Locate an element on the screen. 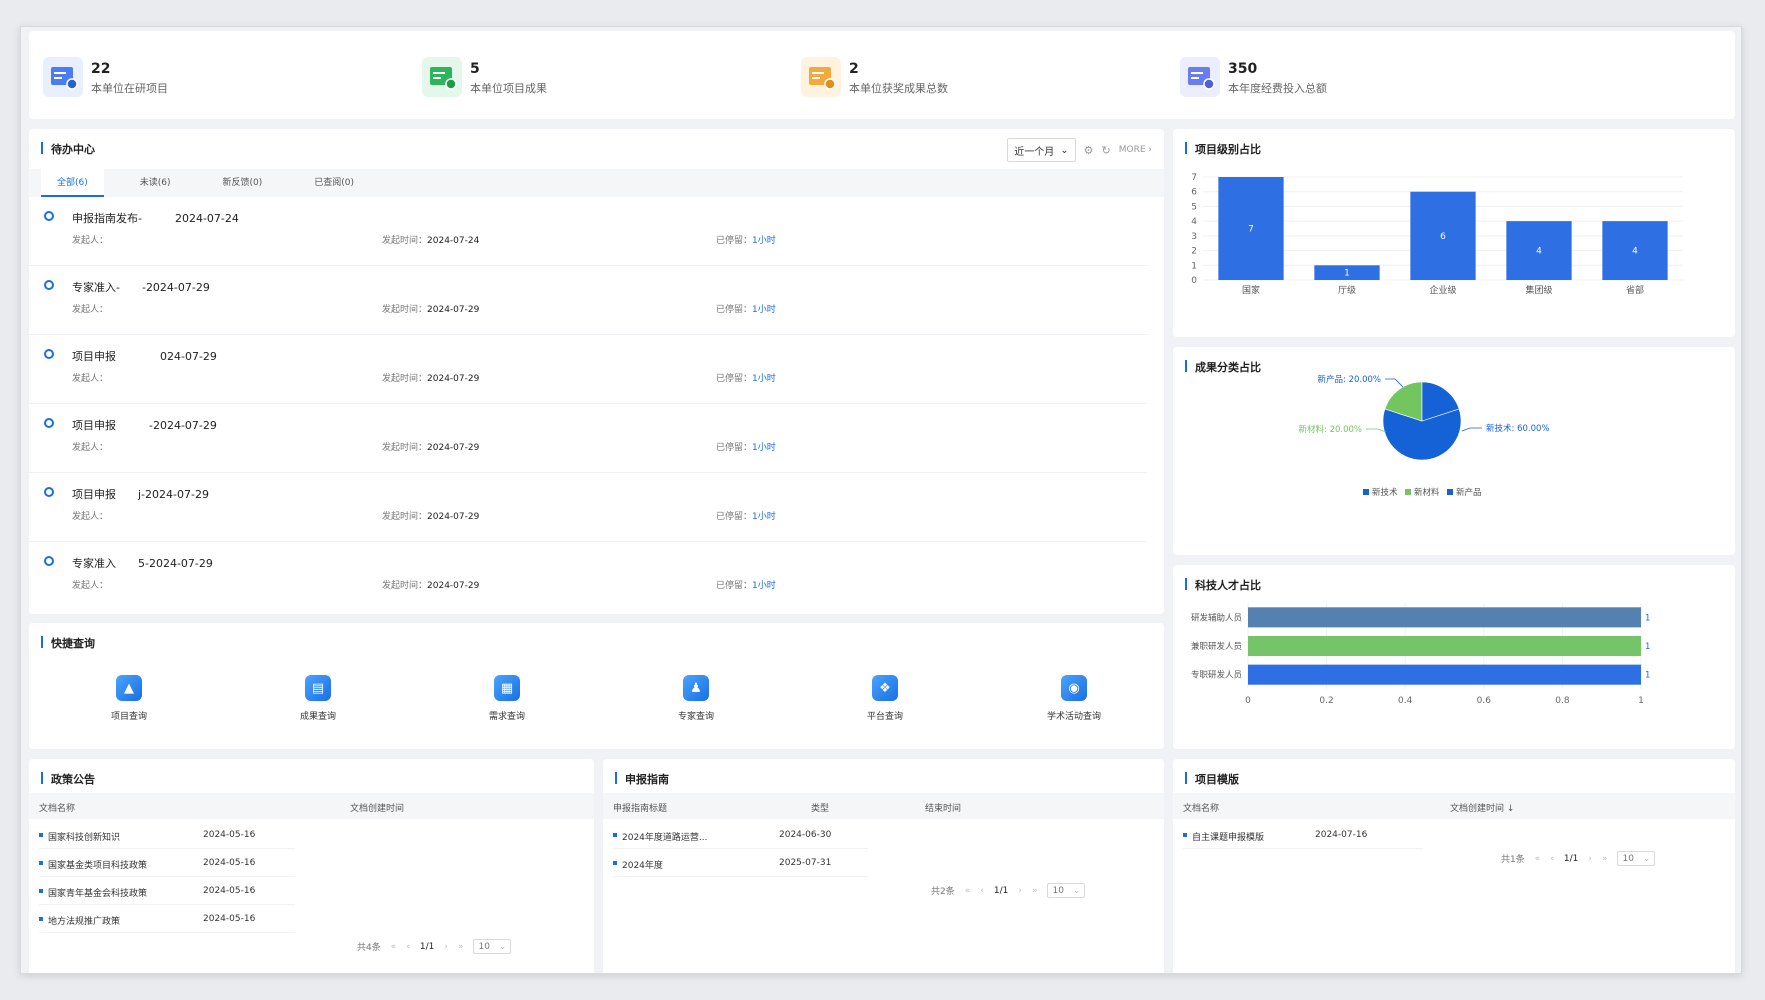  award-icon is located at coordinates (821, 77).